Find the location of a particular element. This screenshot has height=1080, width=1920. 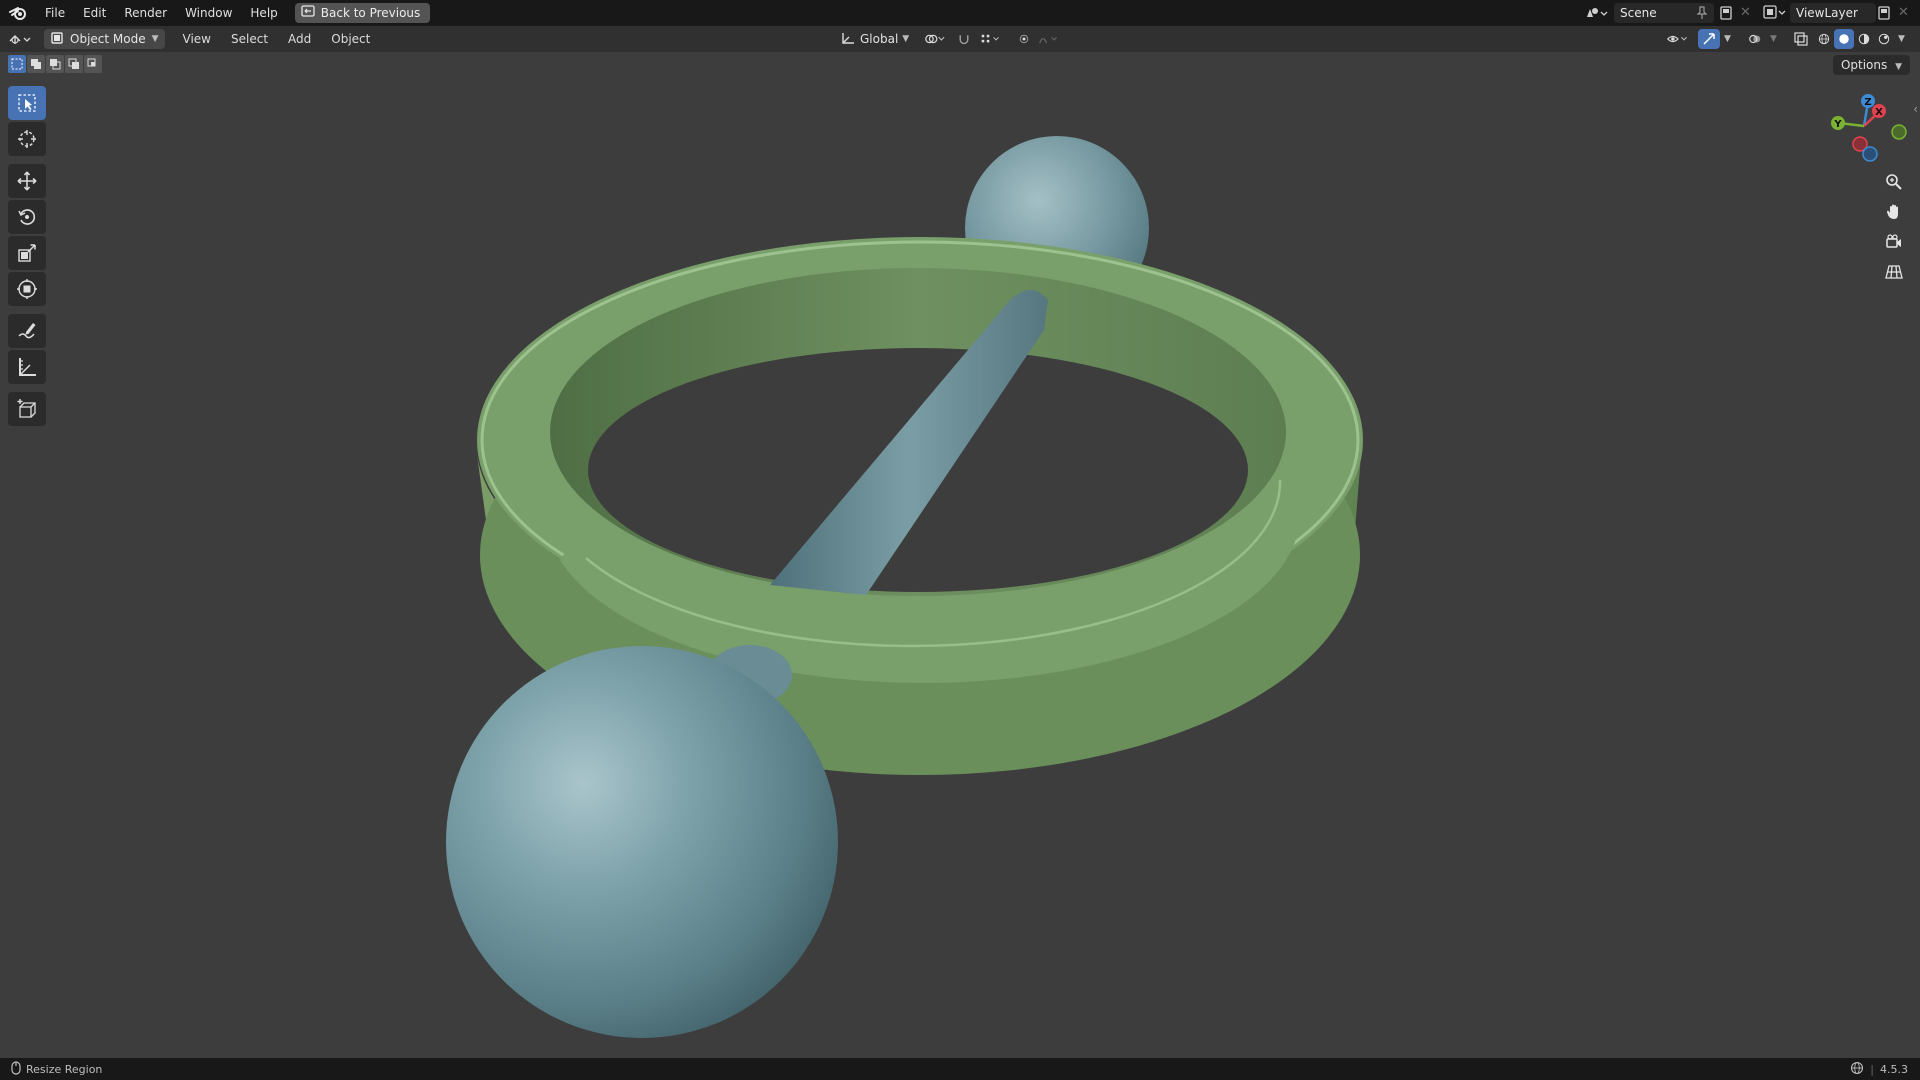

gizmo-icon is located at coordinates (1709, 39).